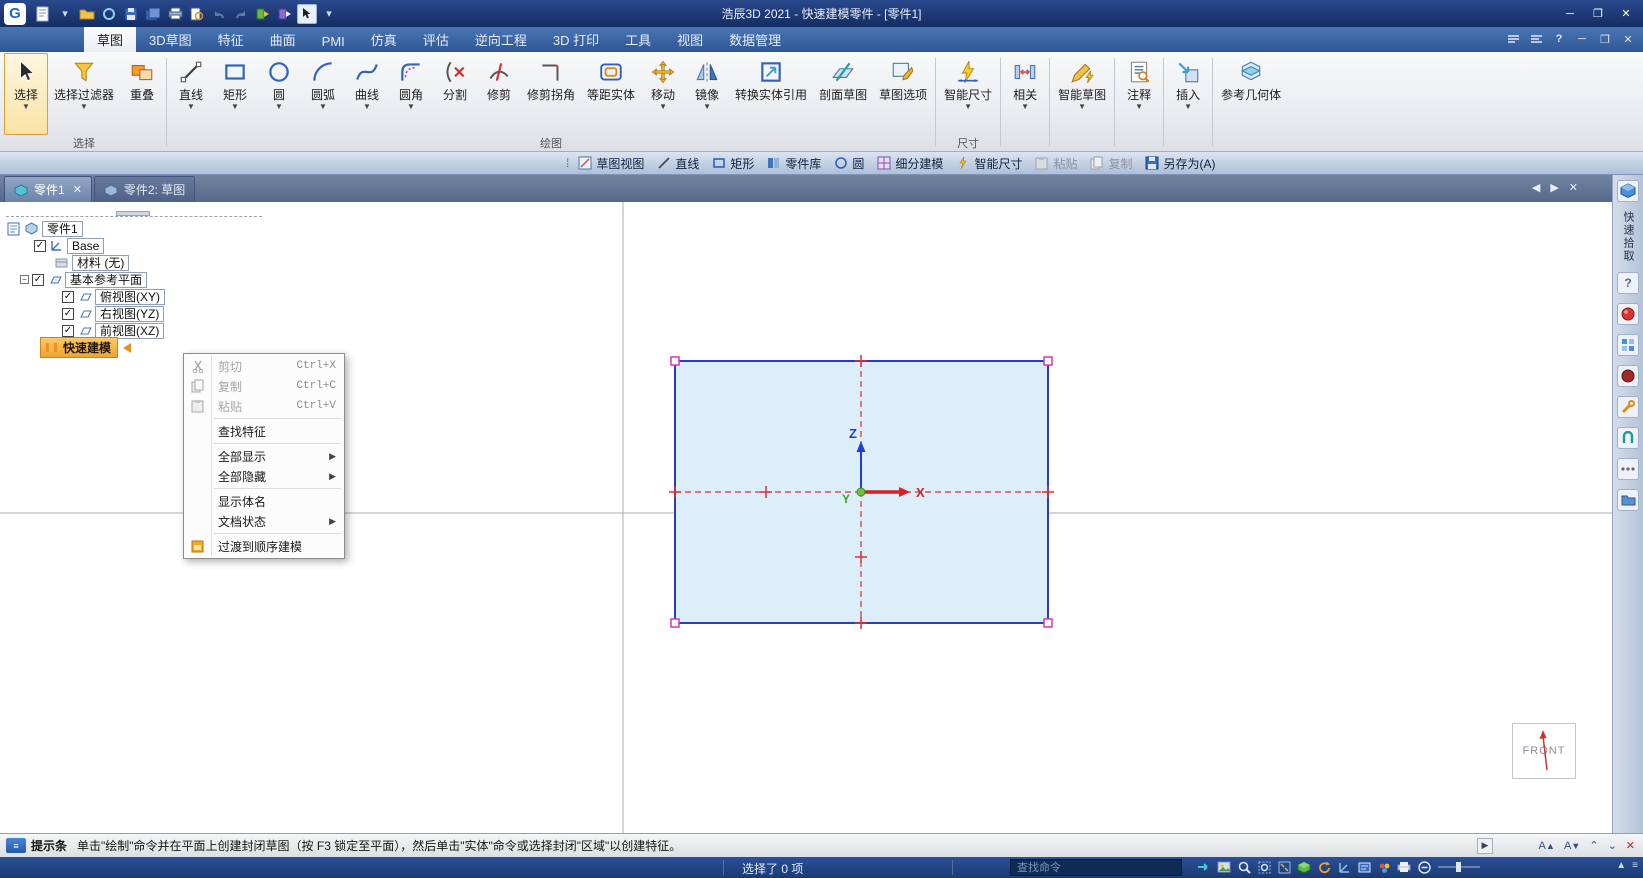  I want to click on minimize-button: ─, so click(1570, 14).